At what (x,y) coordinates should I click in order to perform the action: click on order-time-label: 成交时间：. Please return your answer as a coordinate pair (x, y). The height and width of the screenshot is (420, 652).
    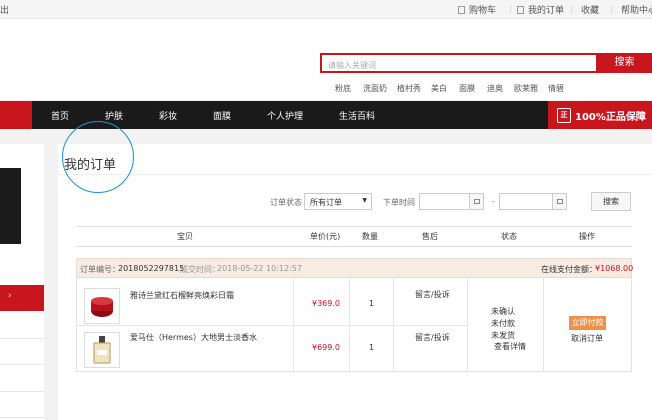
    Looking at the image, I should click on (200, 269).